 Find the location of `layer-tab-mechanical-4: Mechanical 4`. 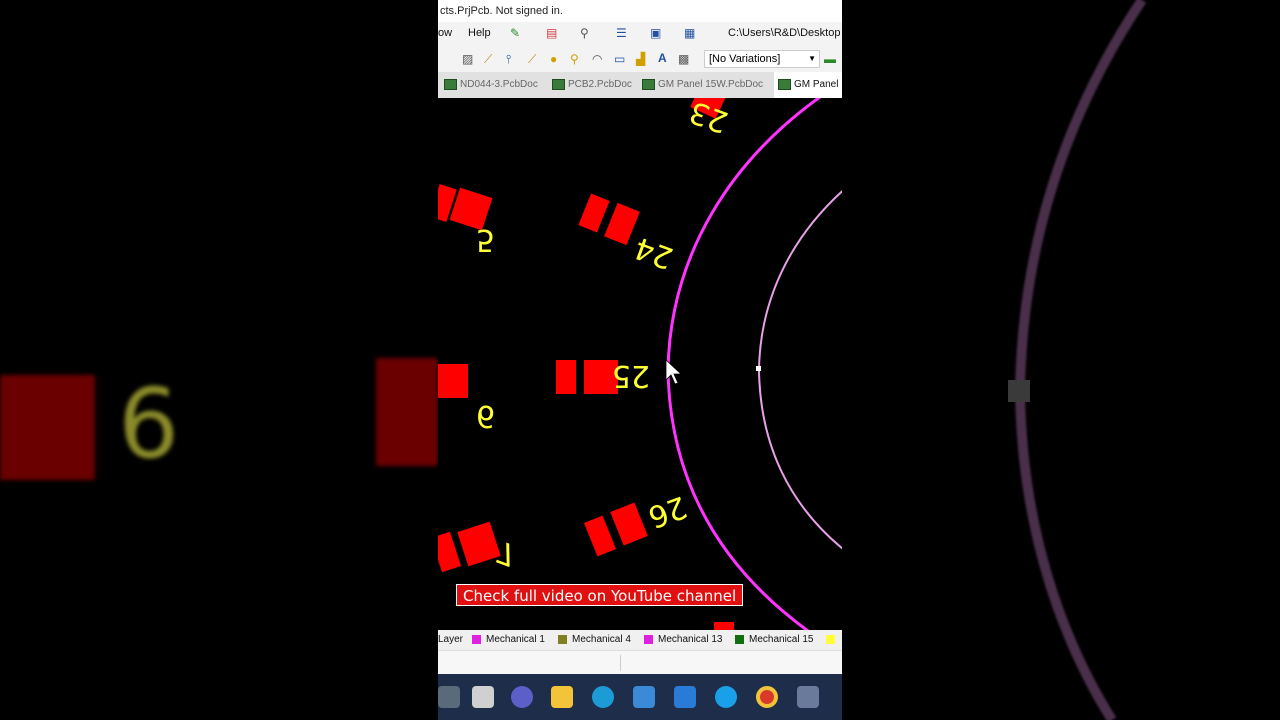

layer-tab-mechanical-4: Mechanical 4 is located at coordinates (594, 639).